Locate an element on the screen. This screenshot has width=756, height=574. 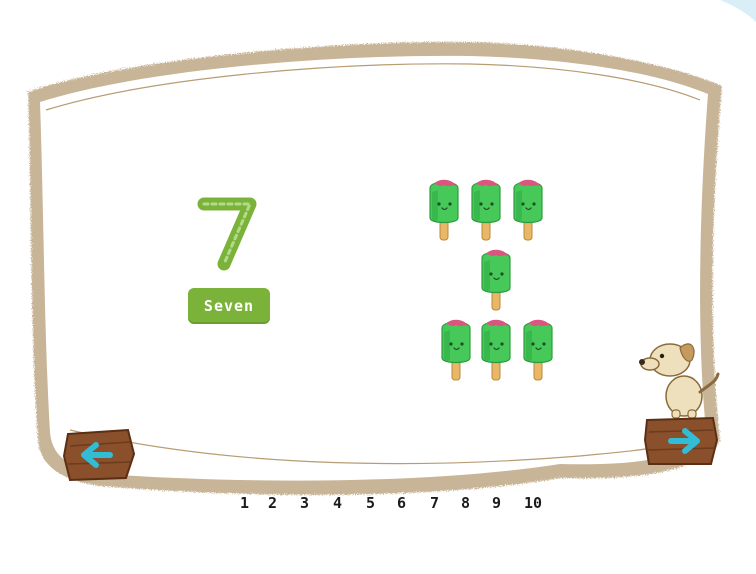
page-number-3: 3 is located at coordinates (304, 503).